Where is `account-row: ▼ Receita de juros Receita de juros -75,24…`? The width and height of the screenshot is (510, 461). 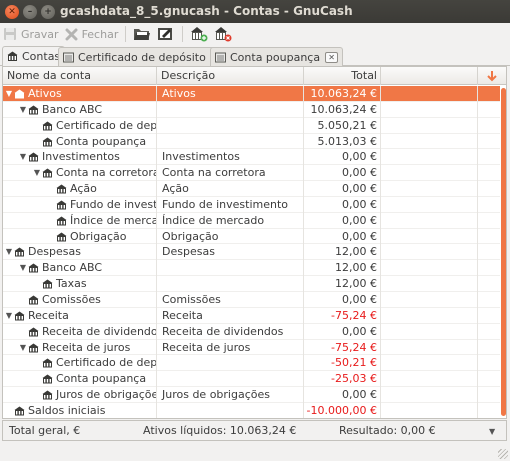
account-row: ▼ Receita de juros Receita de juros -75,24… is located at coordinates (251, 347).